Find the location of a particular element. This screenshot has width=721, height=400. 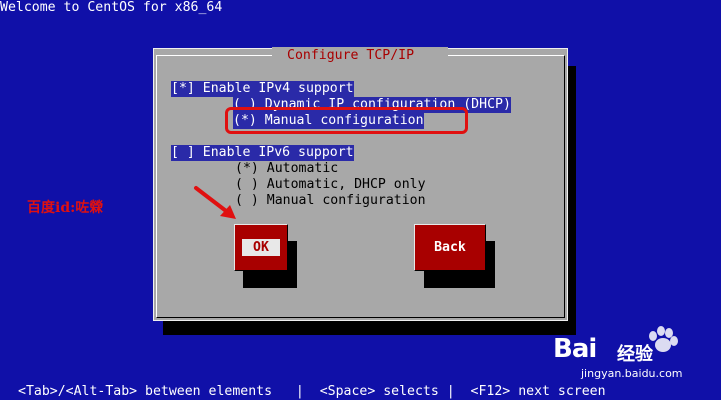

ok-button: OK is located at coordinates (261, 247).